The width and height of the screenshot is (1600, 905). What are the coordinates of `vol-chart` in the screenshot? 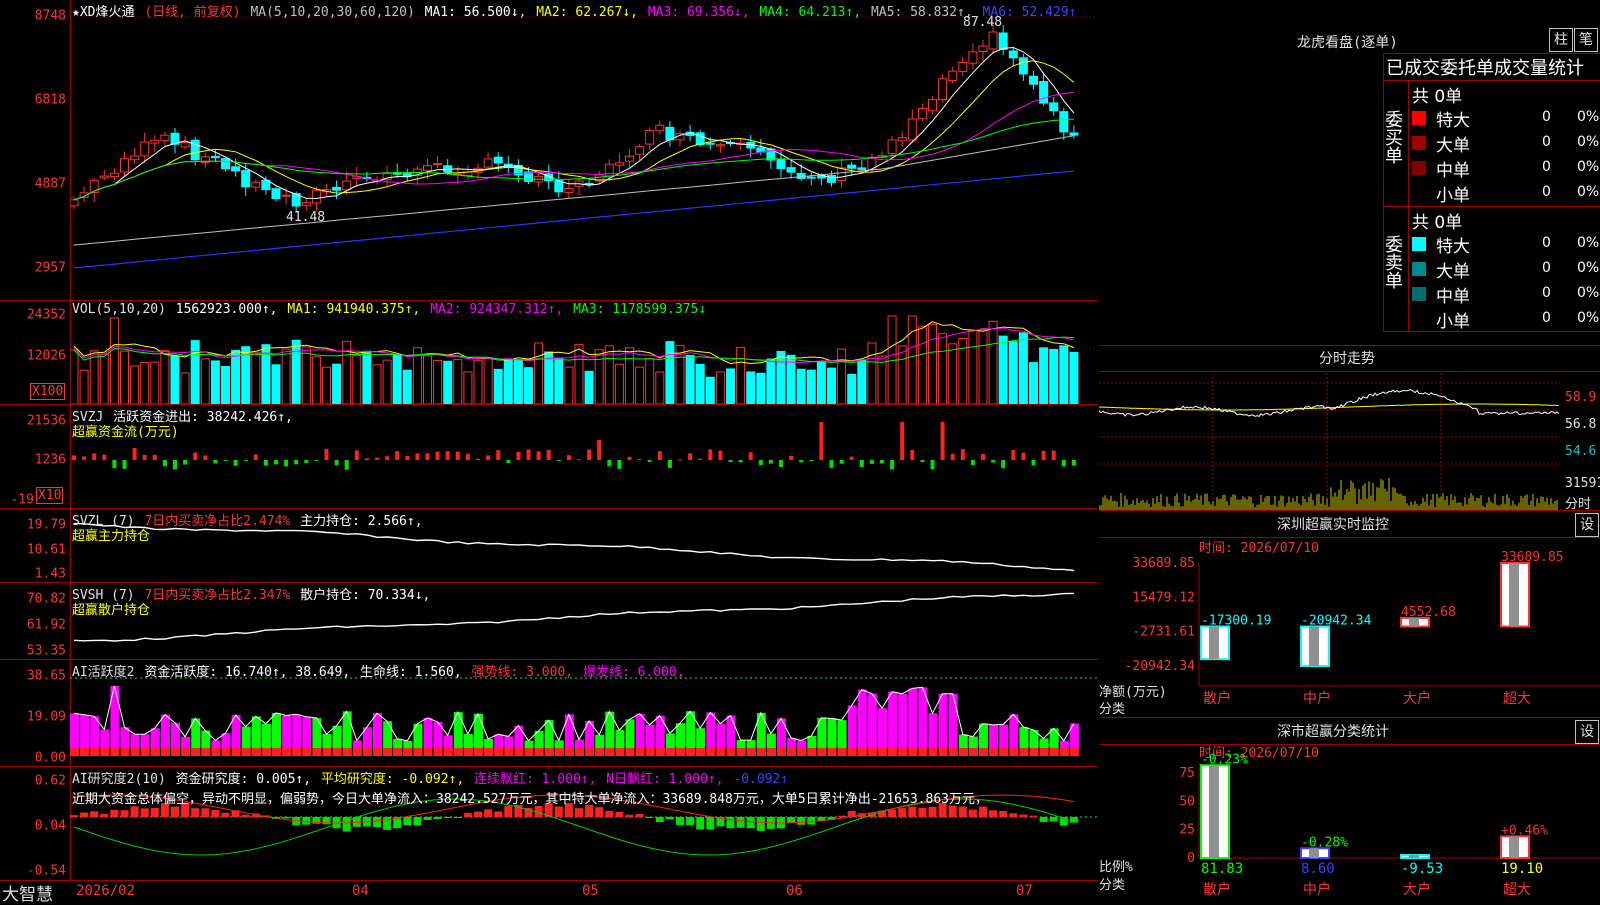 It's located at (584, 352).